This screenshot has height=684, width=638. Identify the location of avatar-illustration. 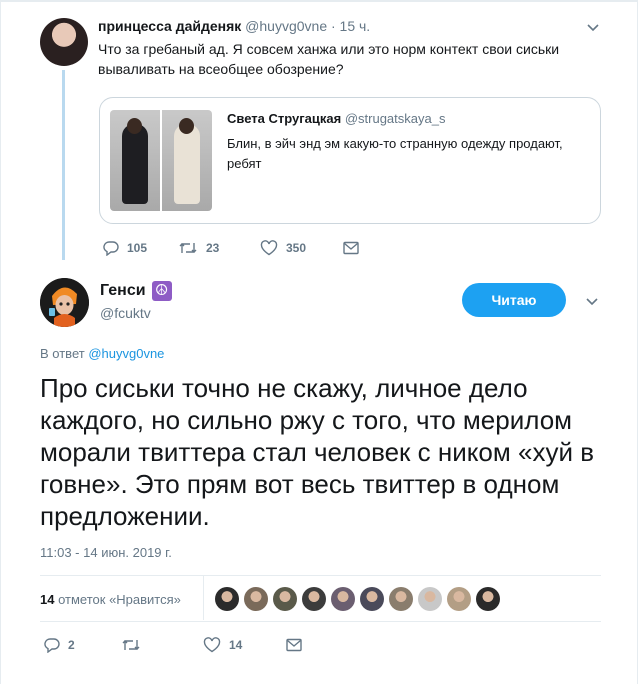
(64, 302).